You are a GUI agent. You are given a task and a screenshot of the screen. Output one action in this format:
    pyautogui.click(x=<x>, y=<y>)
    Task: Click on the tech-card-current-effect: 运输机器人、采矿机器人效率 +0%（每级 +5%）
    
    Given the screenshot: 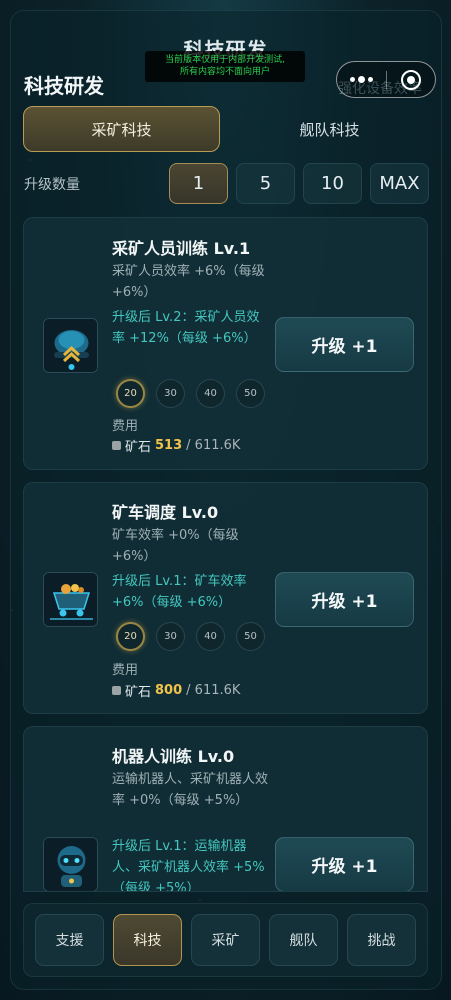 What is the action you would take?
    pyautogui.click(x=190, y=790)
    